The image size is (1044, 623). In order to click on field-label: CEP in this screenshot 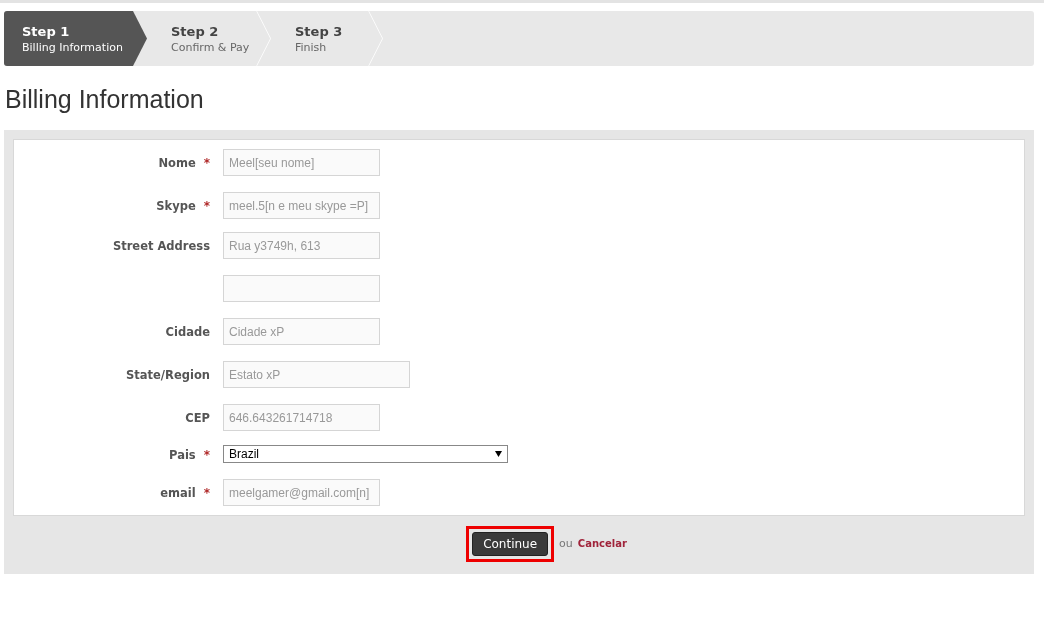, I will do `click(197, 417)`.